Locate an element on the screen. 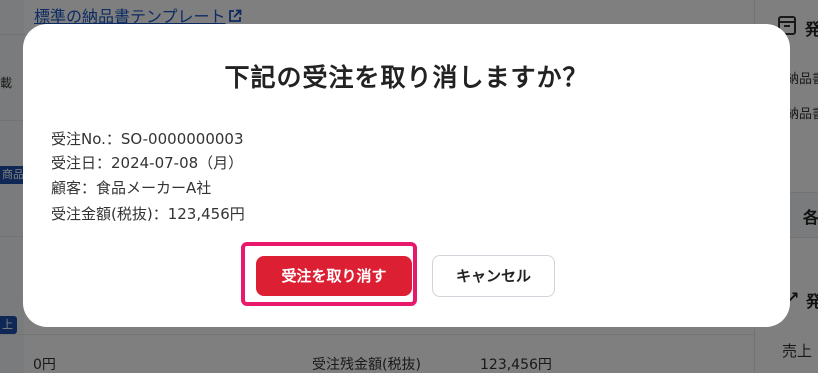 Image resolution: width=818 pixels, height=374 pixels. customer-name: 顧客：食品メーカーA社 is located at coordinates (131, 188).